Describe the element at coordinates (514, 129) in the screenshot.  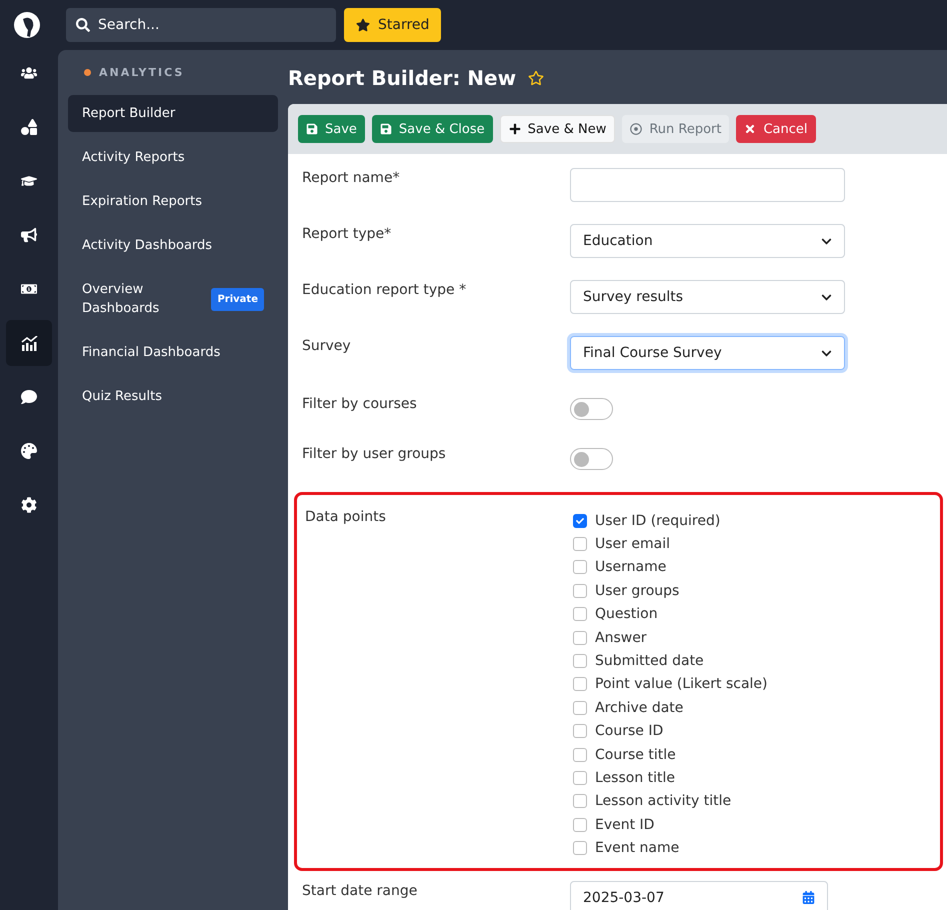
I see `plus-icon` at that location.